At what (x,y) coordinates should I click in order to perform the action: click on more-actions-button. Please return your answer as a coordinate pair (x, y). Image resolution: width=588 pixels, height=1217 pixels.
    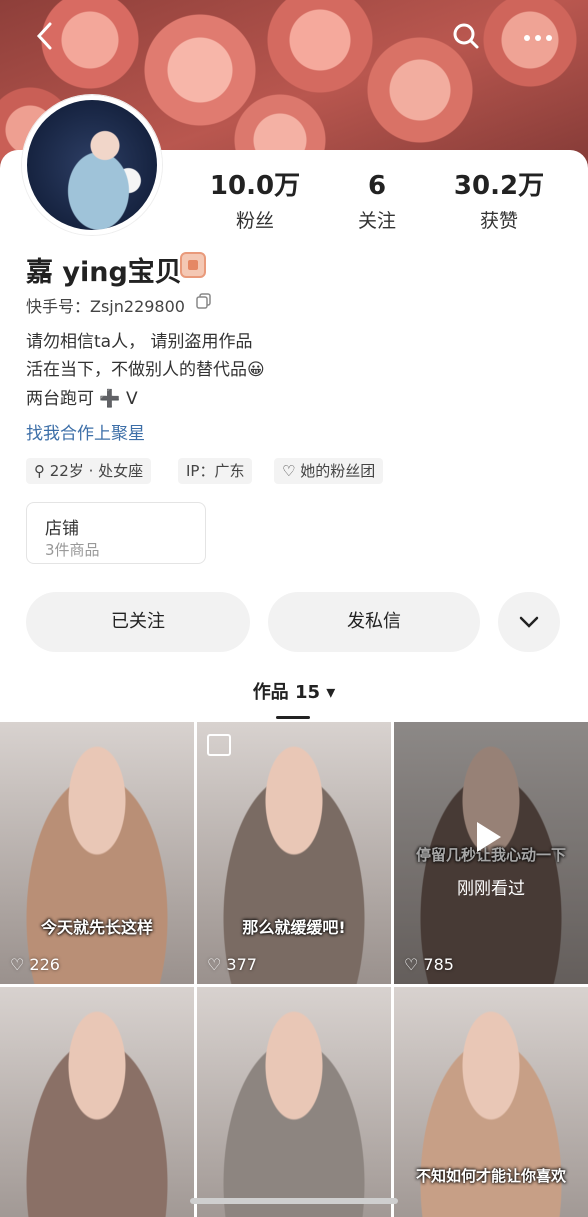
    Looking at the image, I should click on (529, 622).